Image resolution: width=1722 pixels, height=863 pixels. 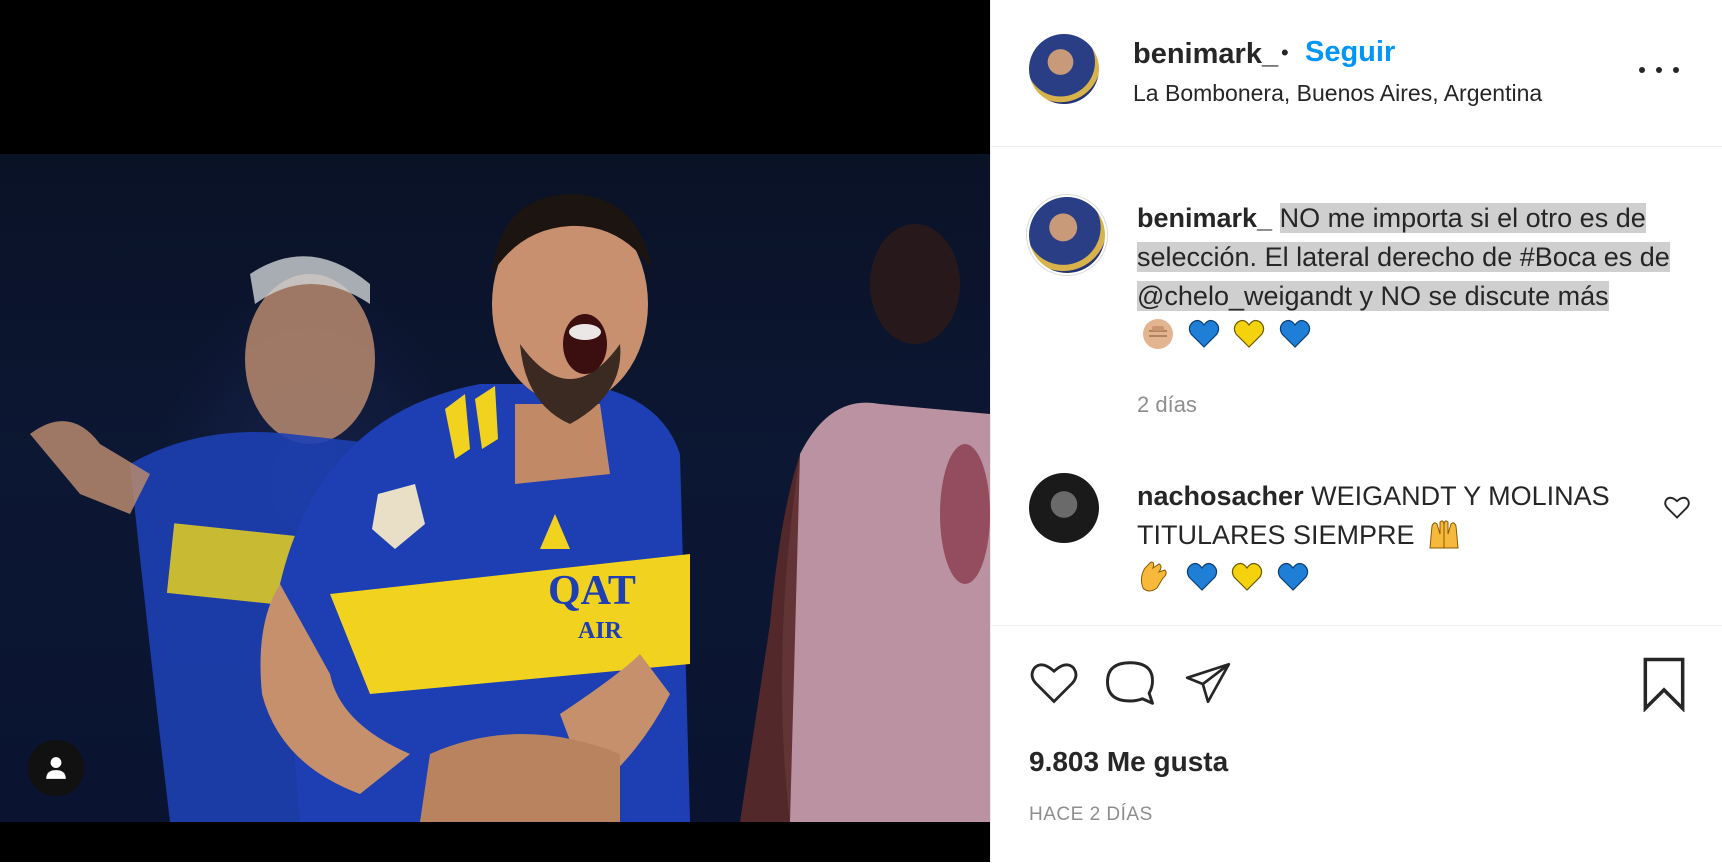 I want to click on clapping-hands-emoji-icon, so click(x=1153, y=576).